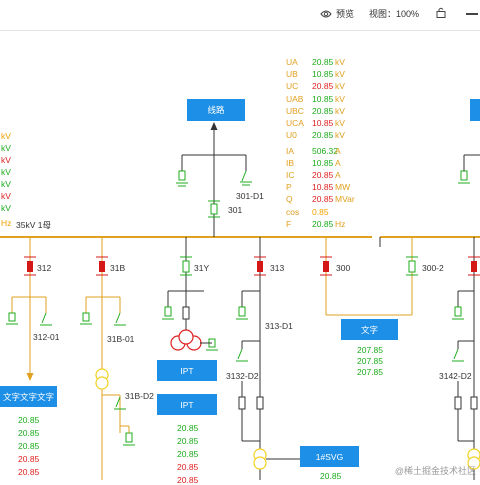  What do you see at coordinates (370, 372) in the screenshot?
I see `value-text-3: 207.85` at bounding box center [370, 372].